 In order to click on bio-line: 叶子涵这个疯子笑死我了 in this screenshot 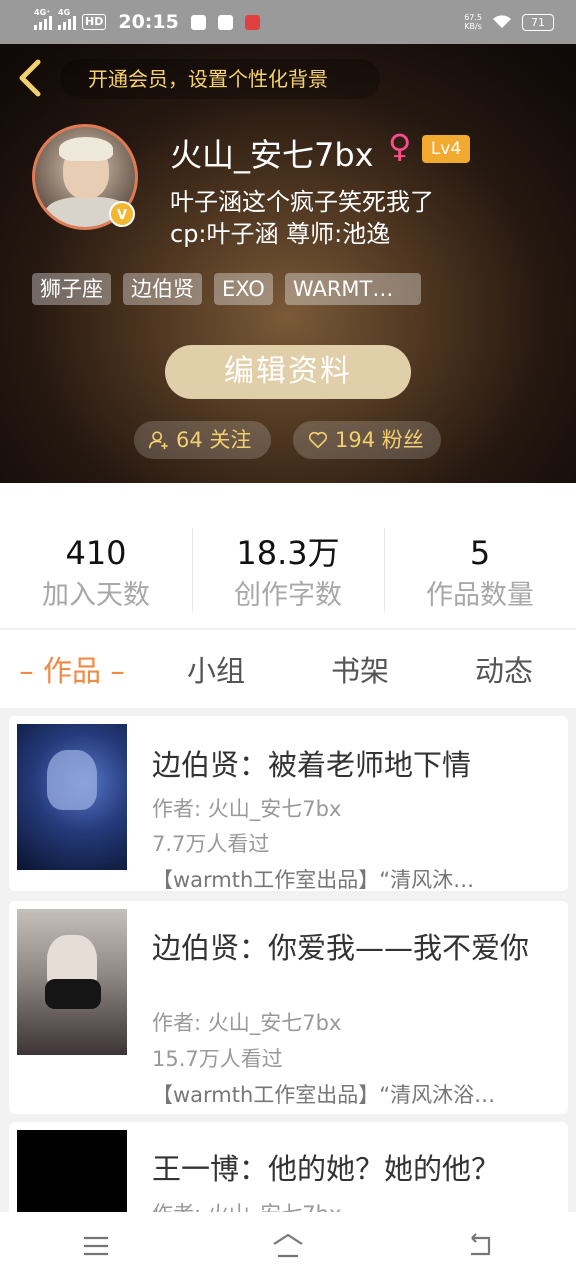, I will do `click(302, 202)`.